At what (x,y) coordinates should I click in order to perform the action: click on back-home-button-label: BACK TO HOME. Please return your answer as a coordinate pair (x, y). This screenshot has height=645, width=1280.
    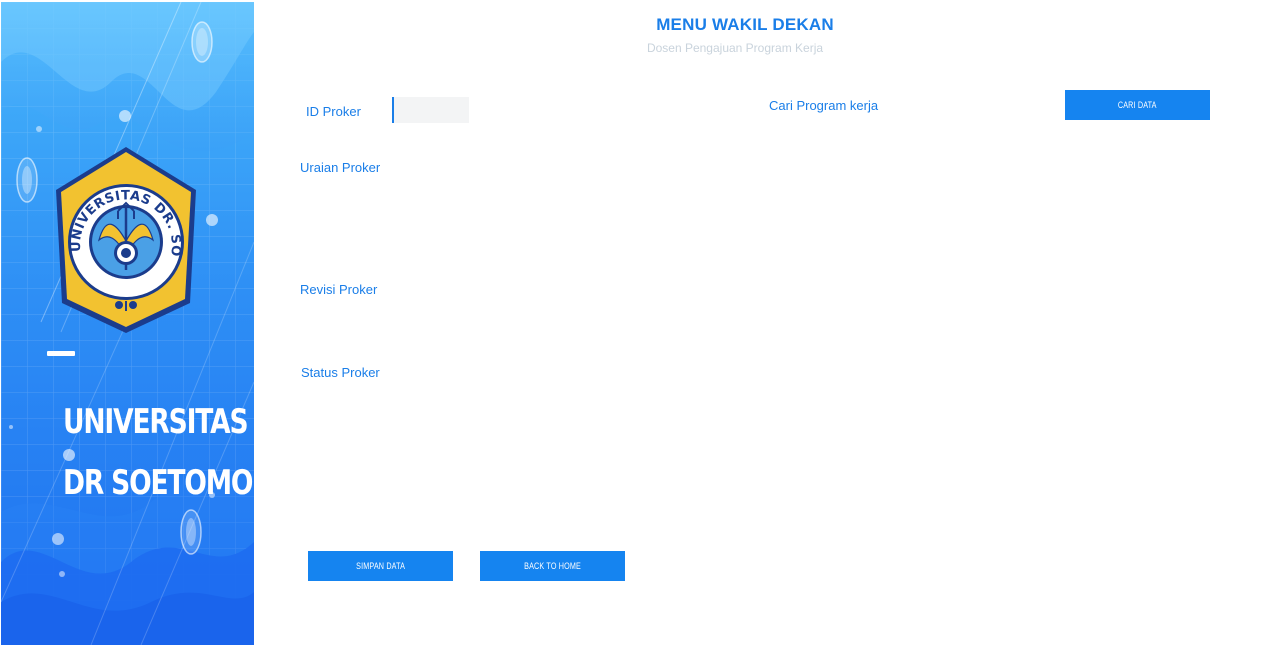
    Looking at the image, I should click on (552, 566).